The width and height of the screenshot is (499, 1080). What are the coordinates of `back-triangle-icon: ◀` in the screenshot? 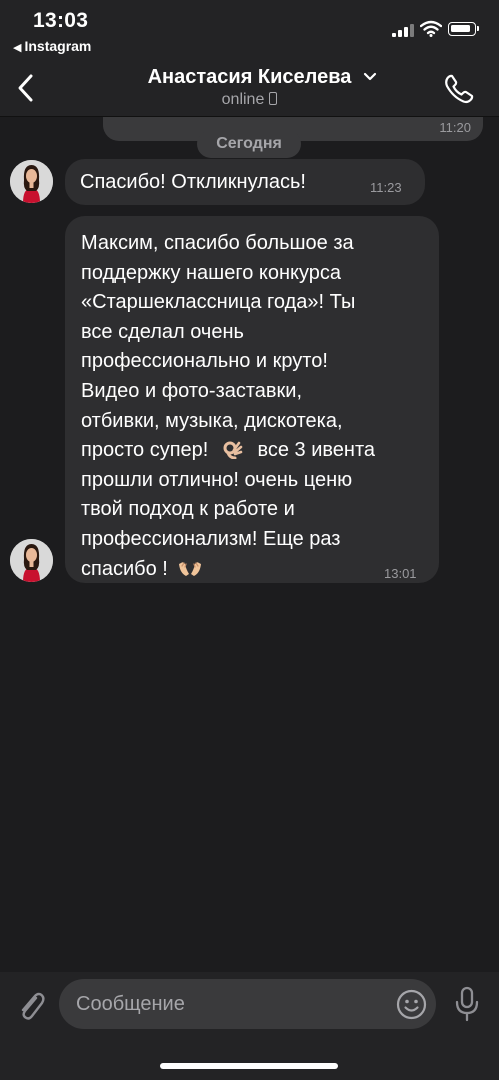 It's located at (17, 48).